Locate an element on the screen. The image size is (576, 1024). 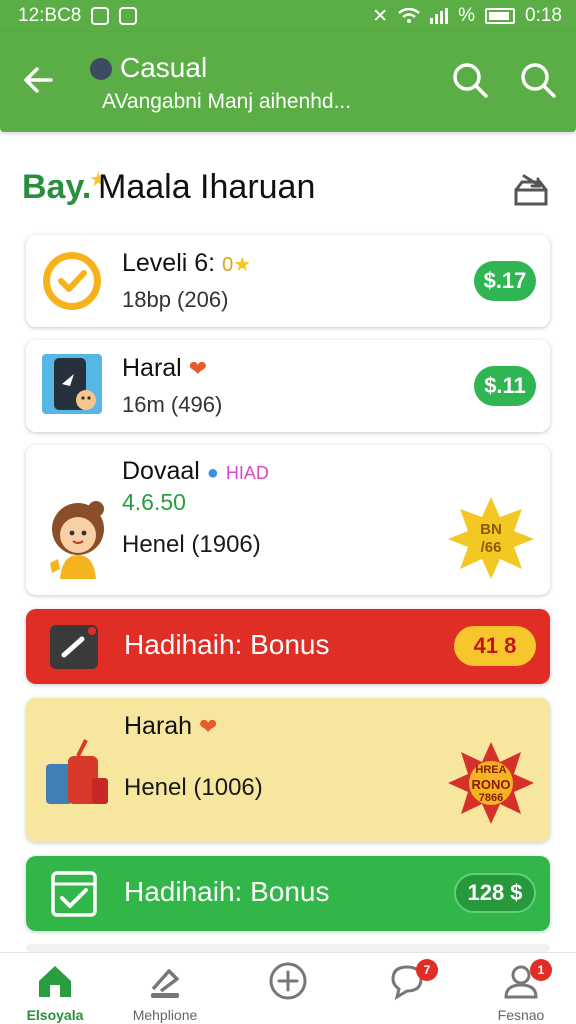
burst-badge-icon is located at coordinates (491, 538).